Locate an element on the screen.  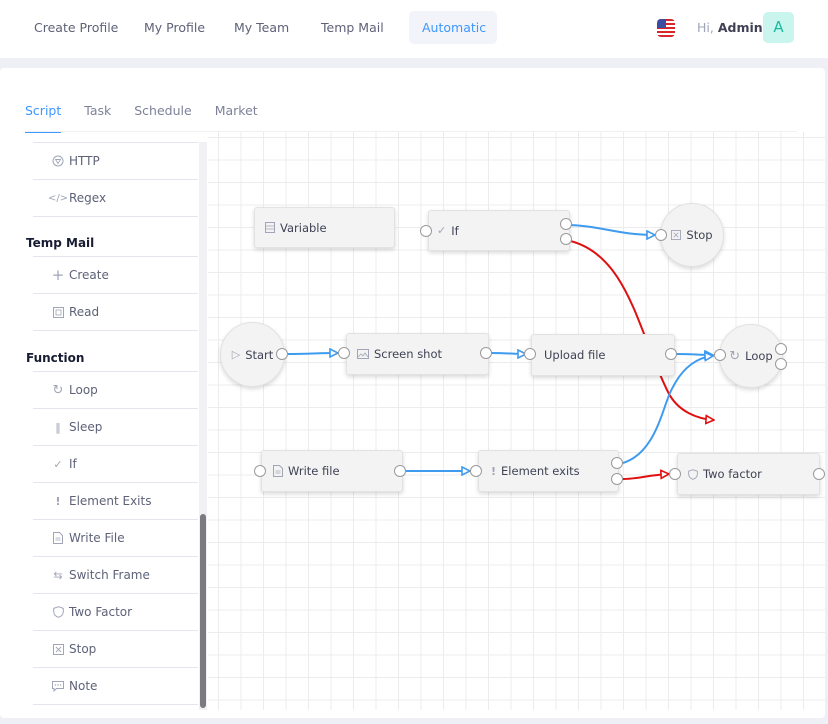
palette-item-http: HTTP is located at coordinates (115, 161).